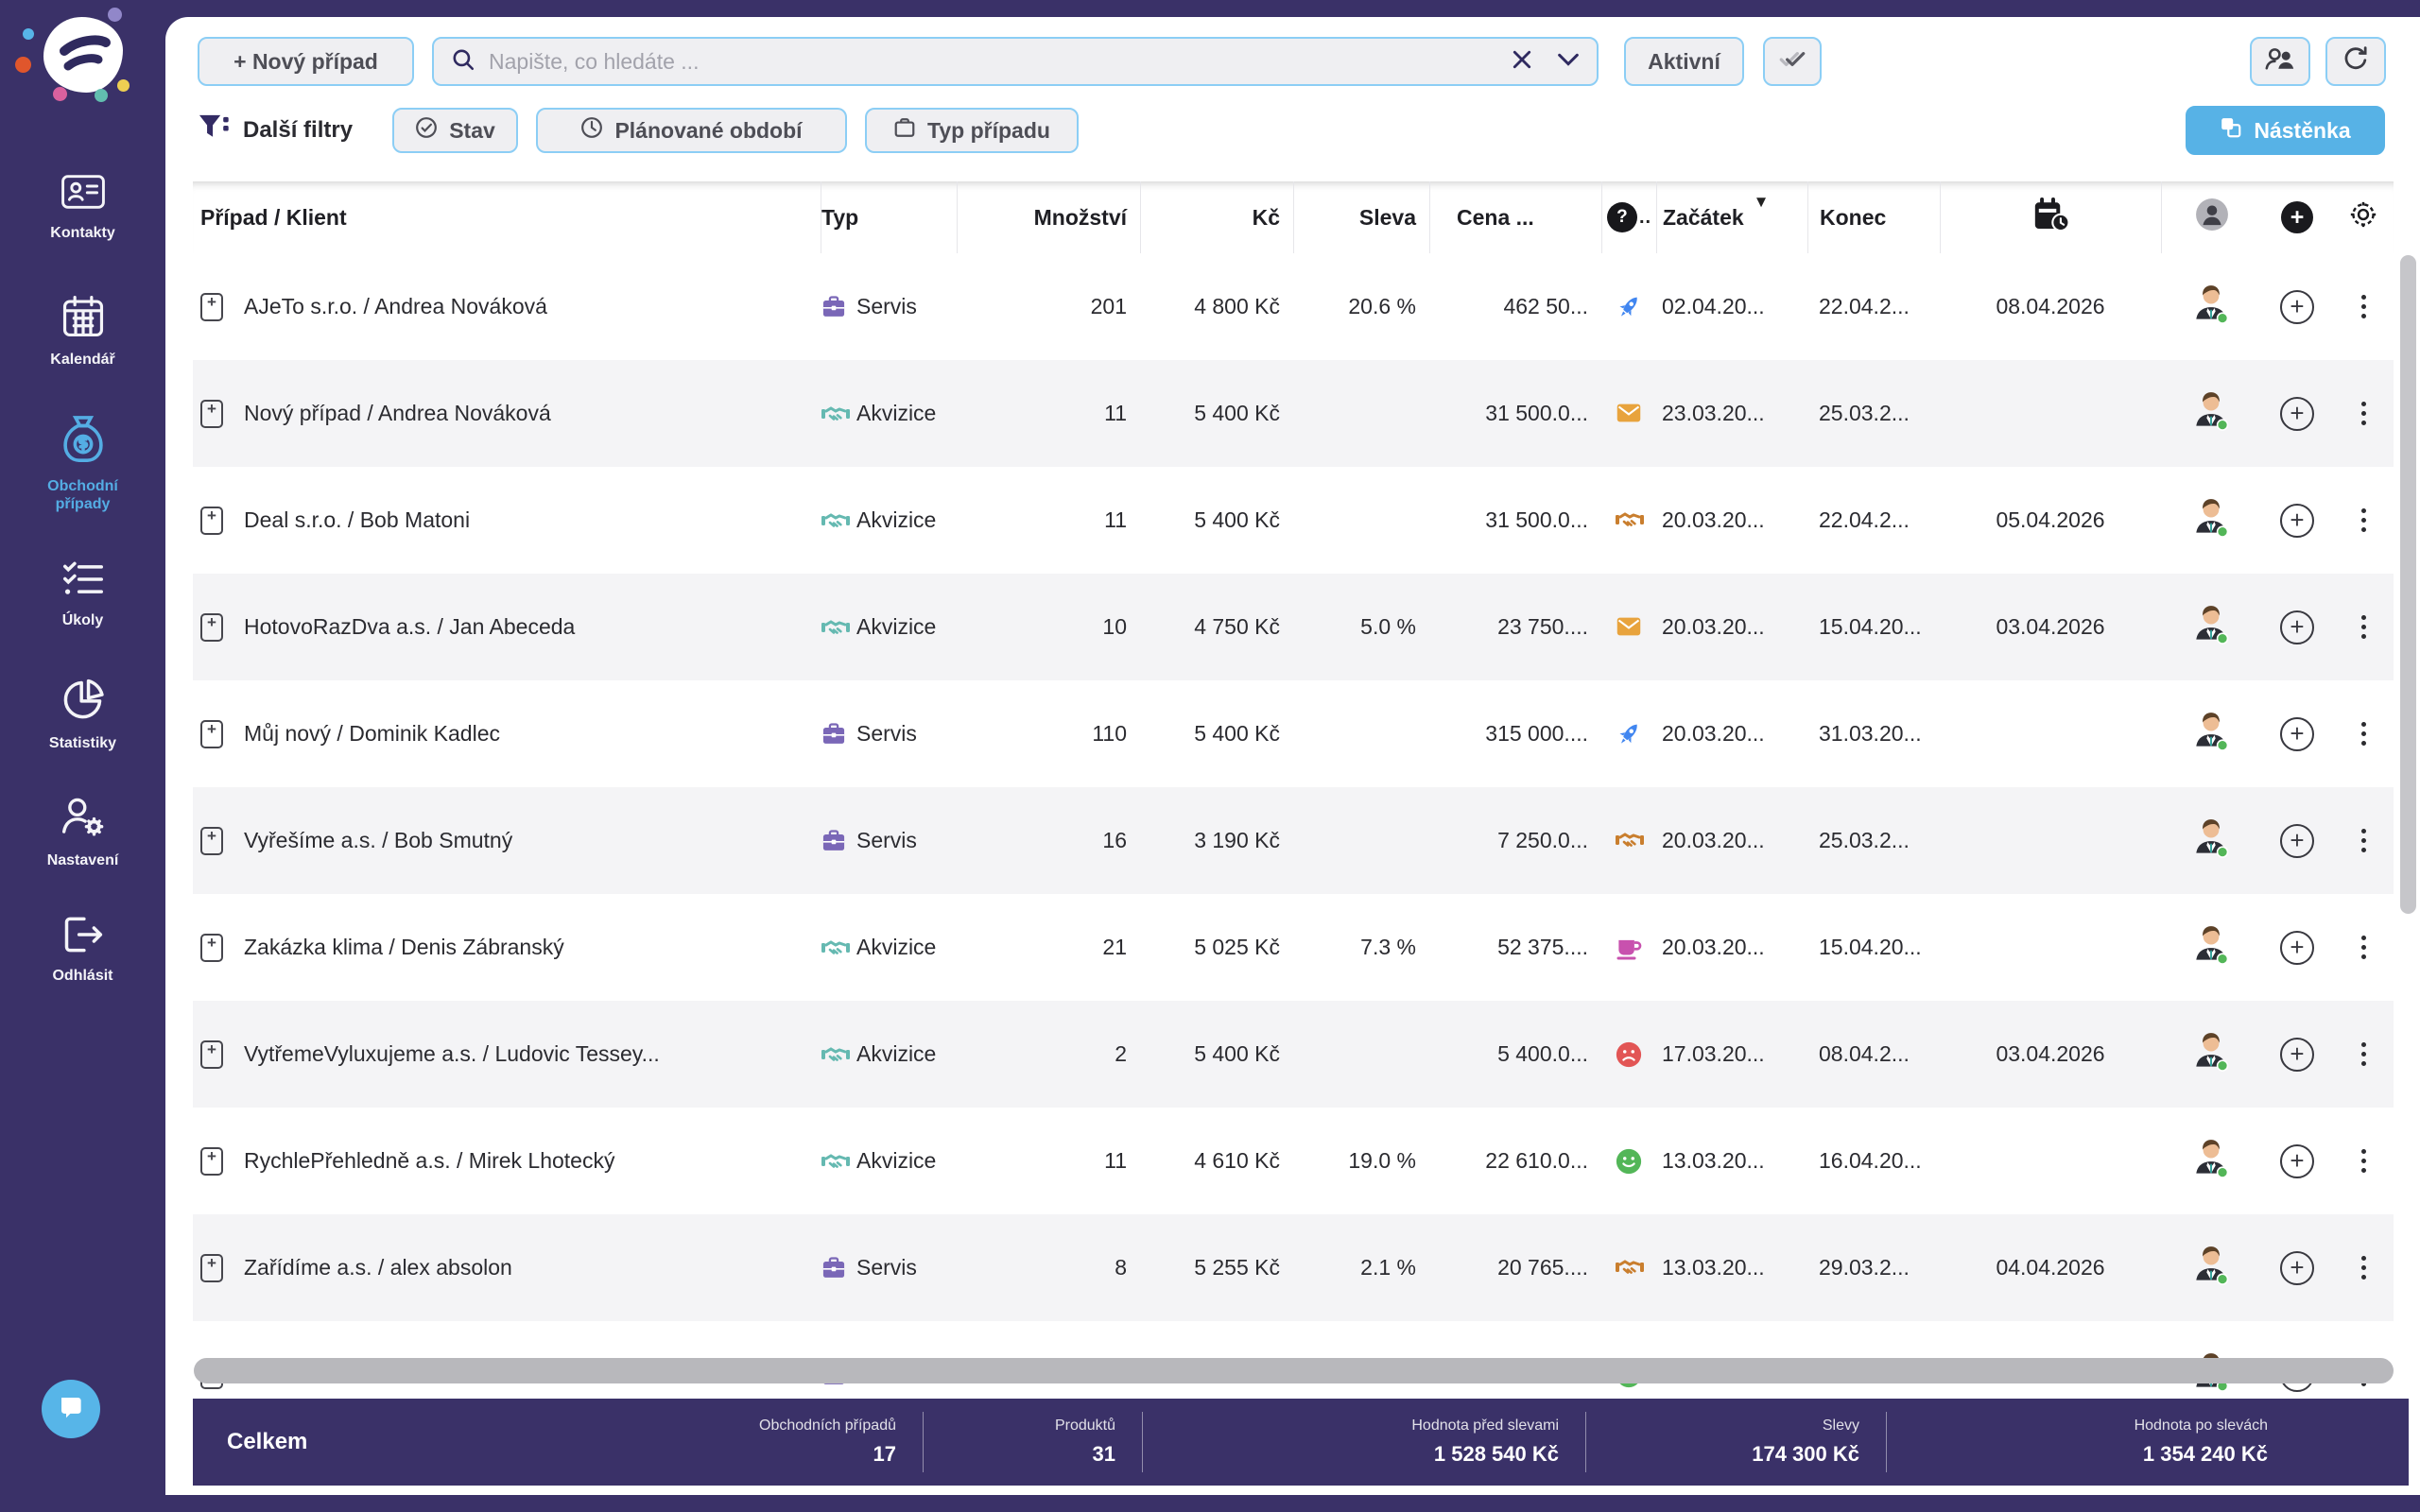 The width and height of the screenshot is (2420, 1512). What do you see at coordinates (1237, 1053) in the screenshot?
I see `unit-price-cell: 5 400 Kč` at bounding box center [1237, 1053].